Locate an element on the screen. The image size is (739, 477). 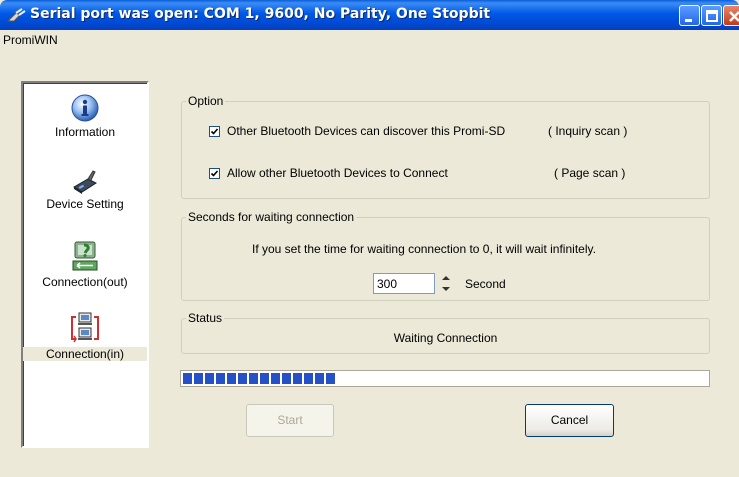
arrow-up-icon is located at coordinates (446, 278).